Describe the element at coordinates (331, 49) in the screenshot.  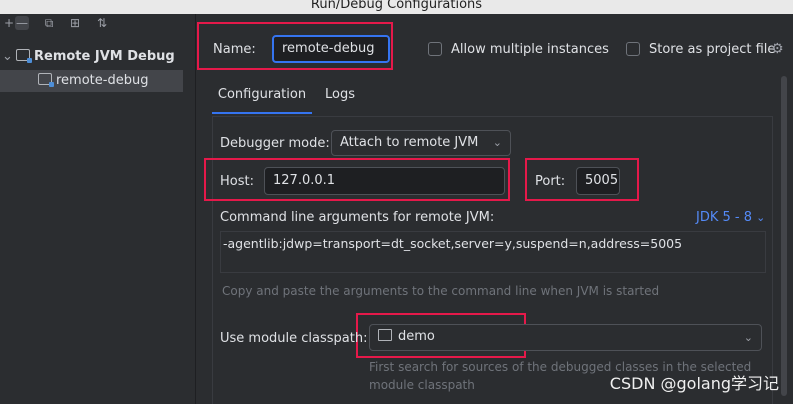
I see `name-field: remote-debug` at that location.